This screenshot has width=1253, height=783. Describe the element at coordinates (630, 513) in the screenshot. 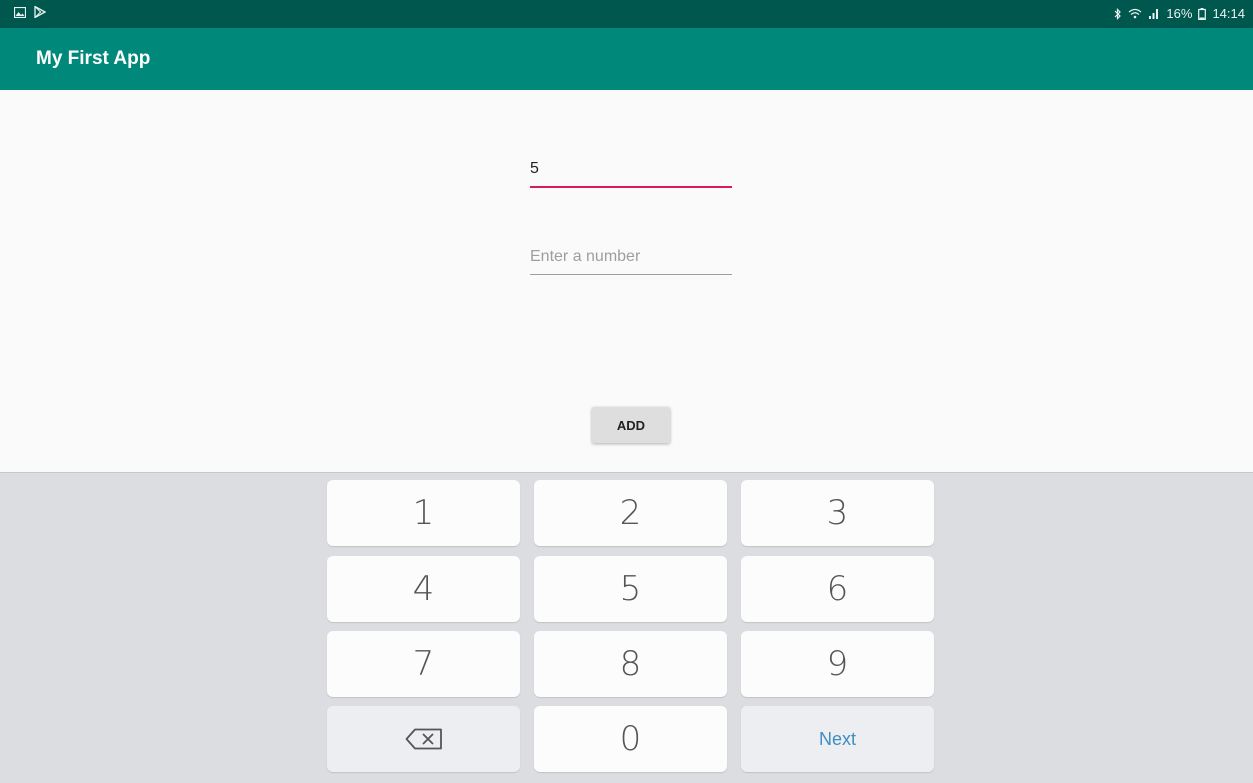

I see `key-2: 2` at that location.